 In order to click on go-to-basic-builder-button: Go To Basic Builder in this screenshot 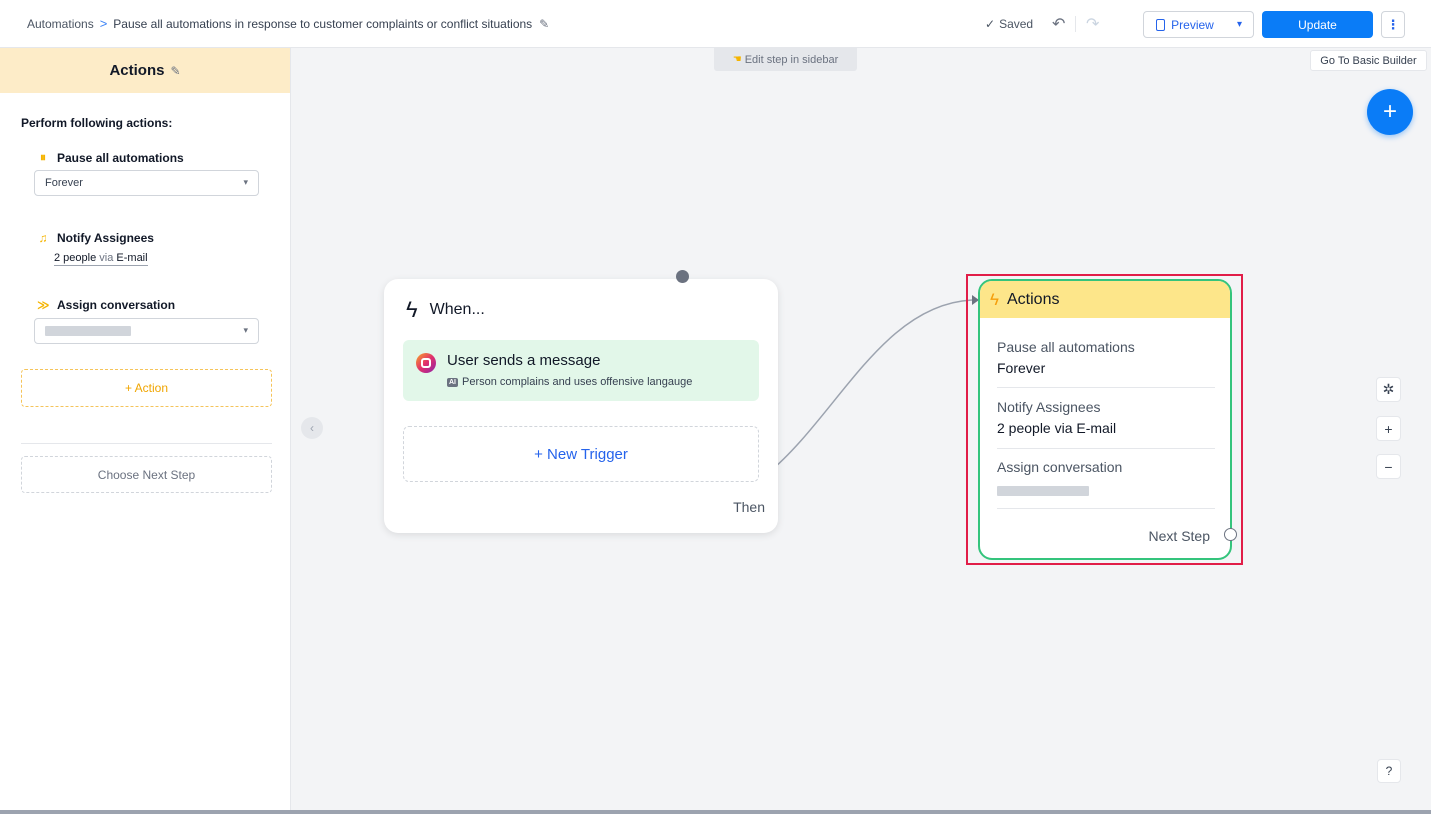, I will do `click(1368, 60)`.